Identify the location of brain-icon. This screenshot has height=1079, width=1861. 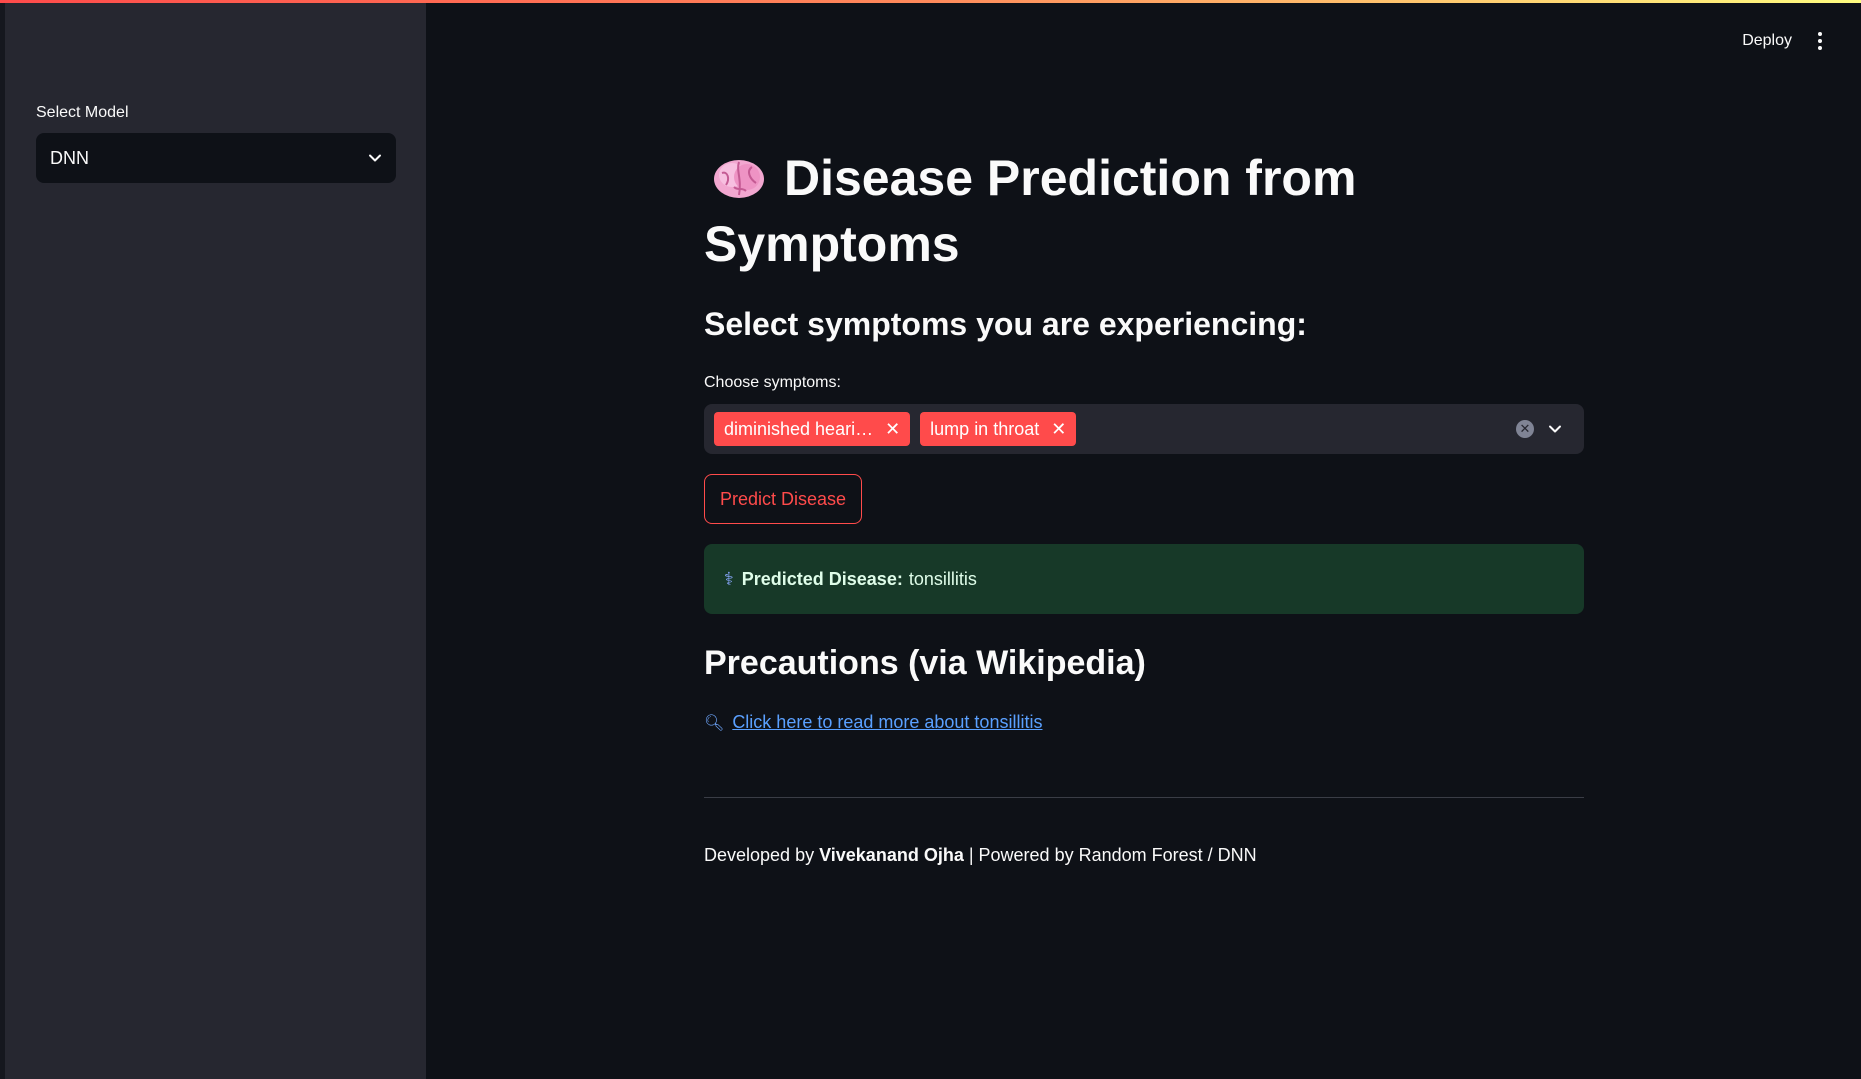
(739, 179).